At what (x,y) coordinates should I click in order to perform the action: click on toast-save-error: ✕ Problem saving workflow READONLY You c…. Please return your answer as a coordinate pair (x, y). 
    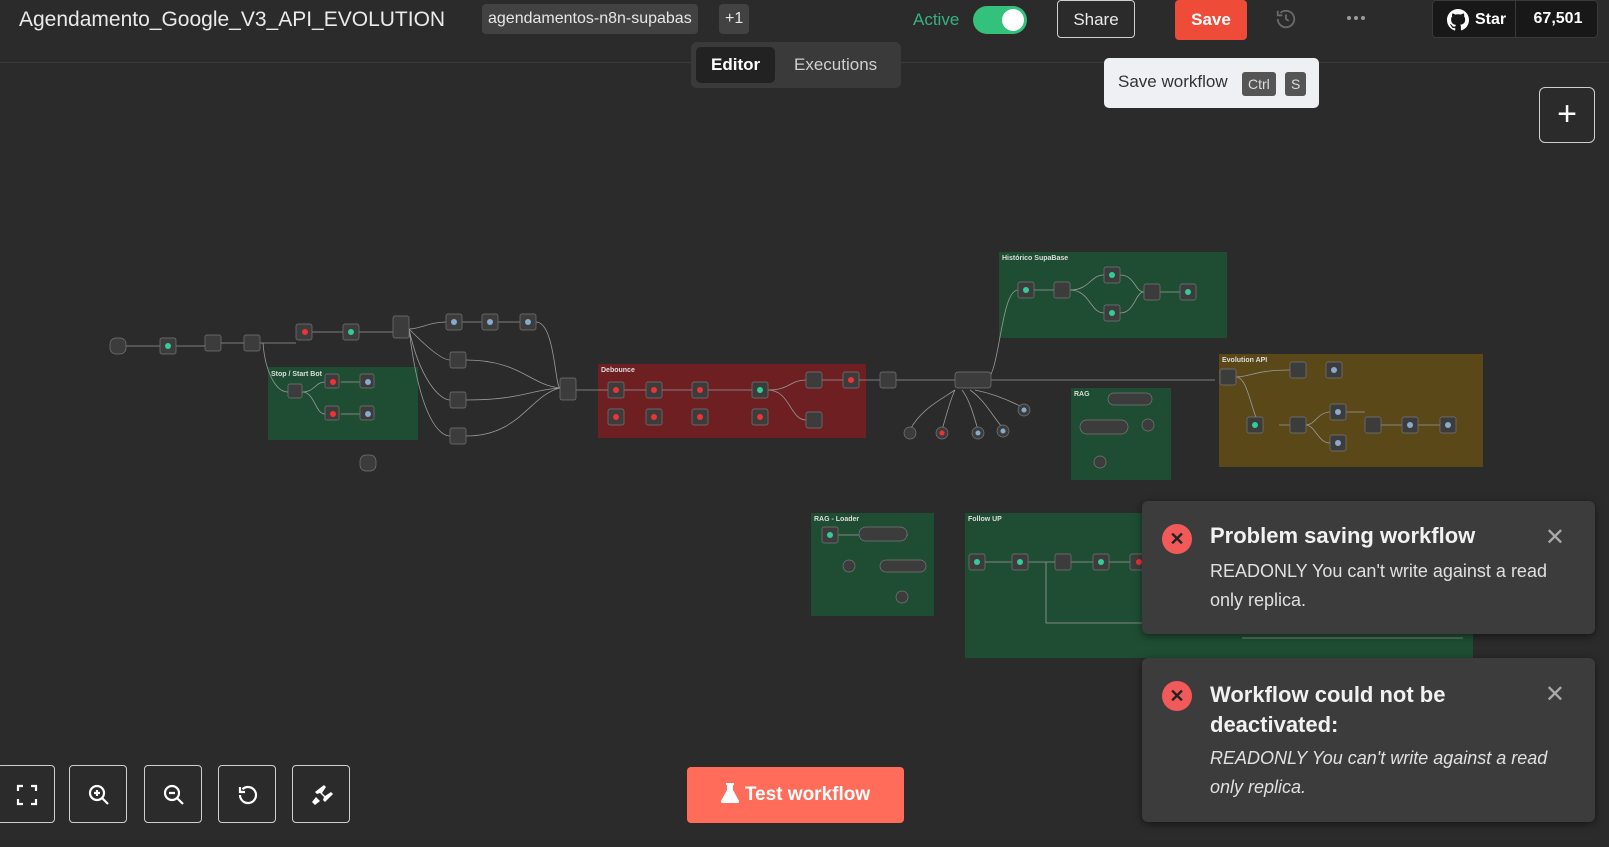
    Looking at the image, I should click on (1368, 567).